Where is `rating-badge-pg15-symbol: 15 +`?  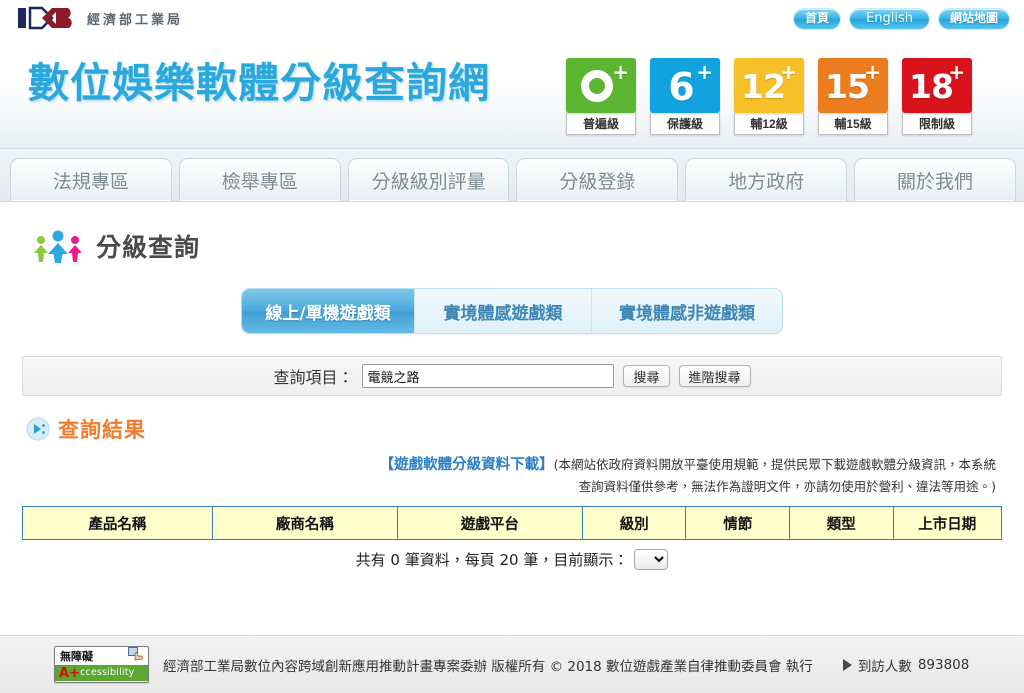
rating-badge-pg15-symbol: 15 + is located at coordinates (853, 85).